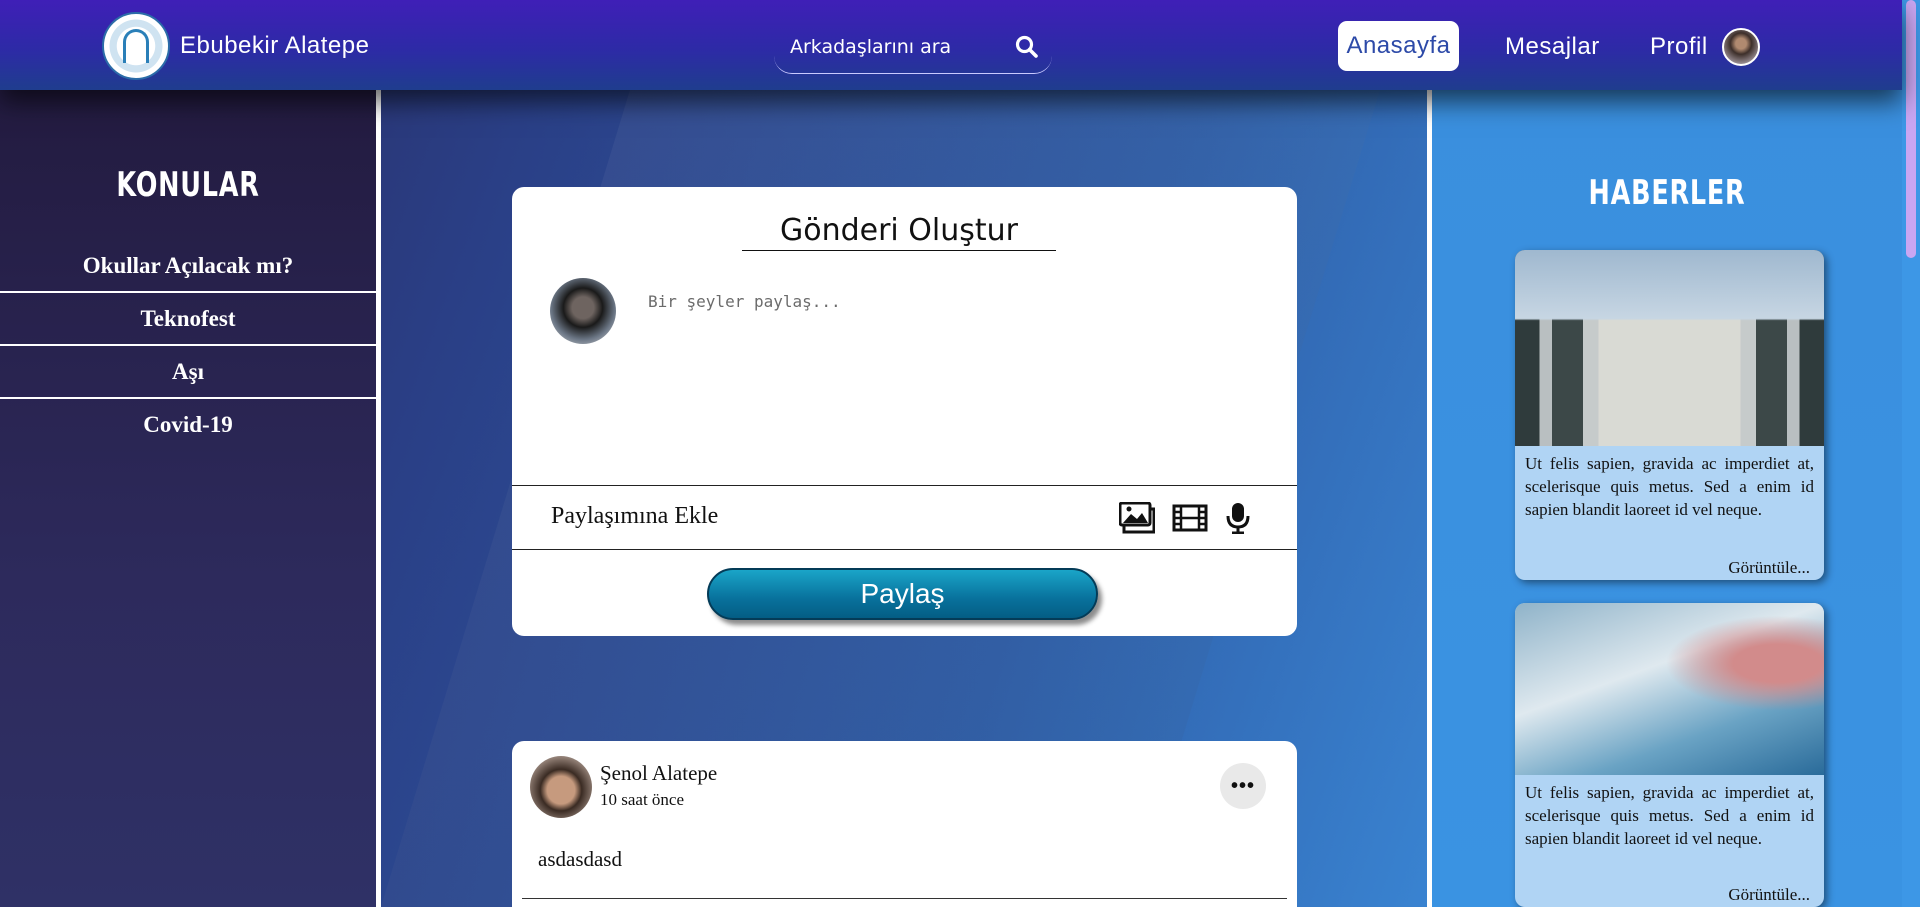 The image size is (1920, 907). I want to click on topic-item: Aşı, so click(188, 371).